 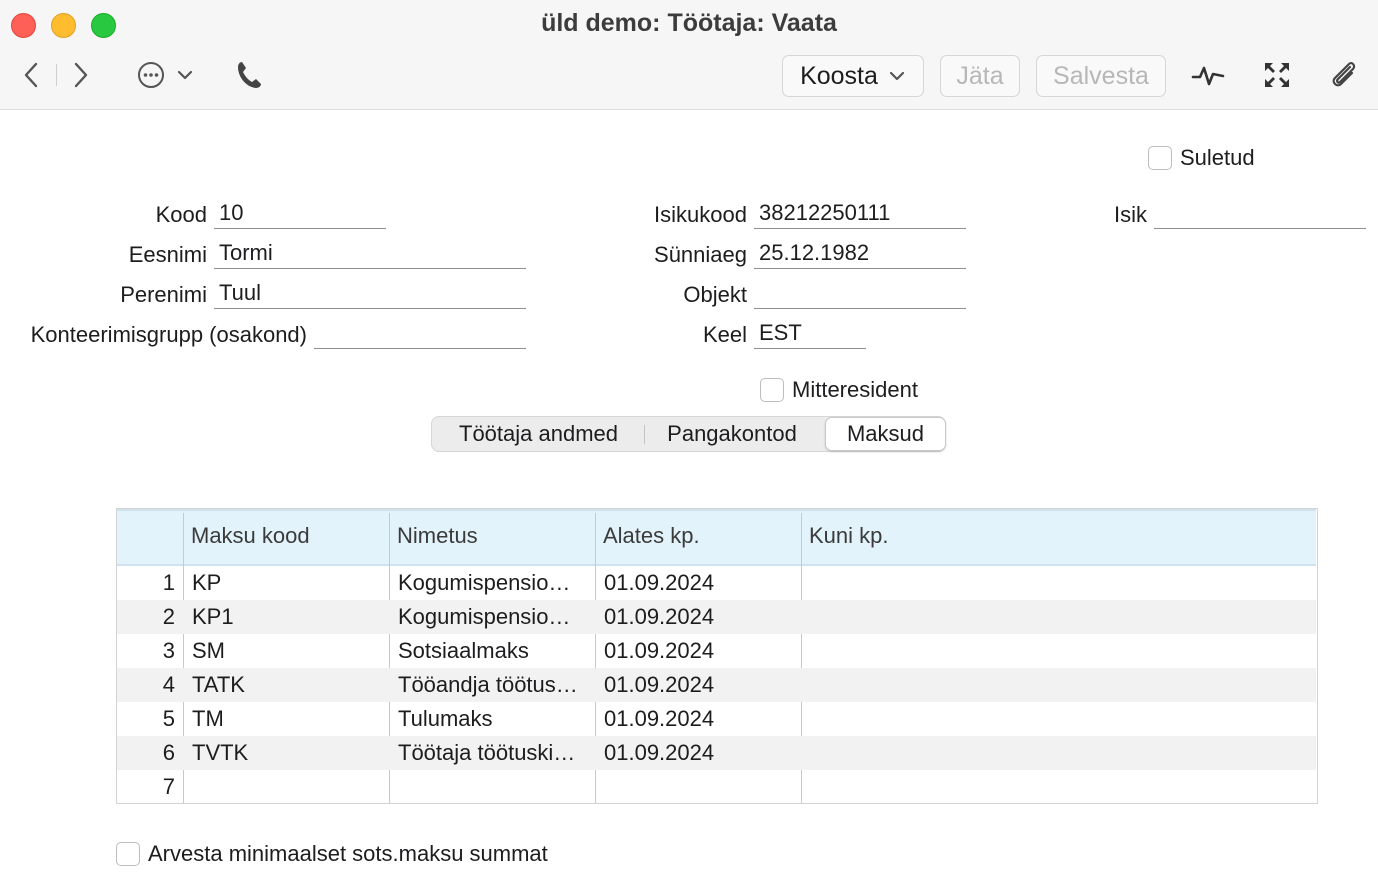 I want to click on keel-label: Keel, so click(x=724, y=334).